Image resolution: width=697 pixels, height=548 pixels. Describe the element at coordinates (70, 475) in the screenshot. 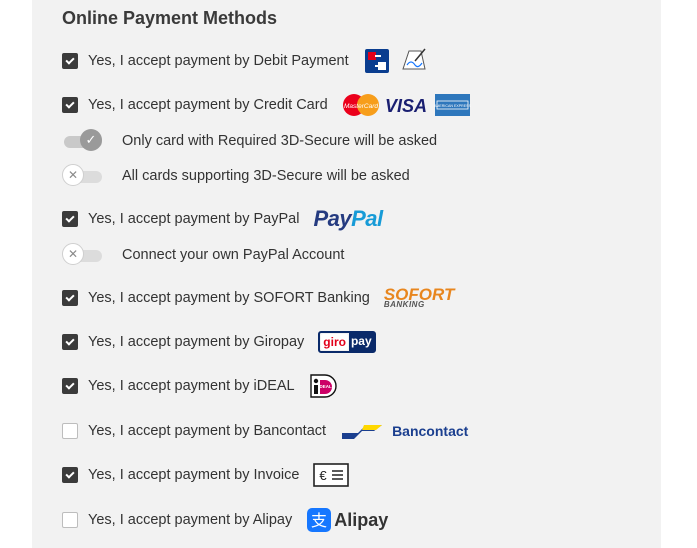

I see `invoice-checkbox` at that location.